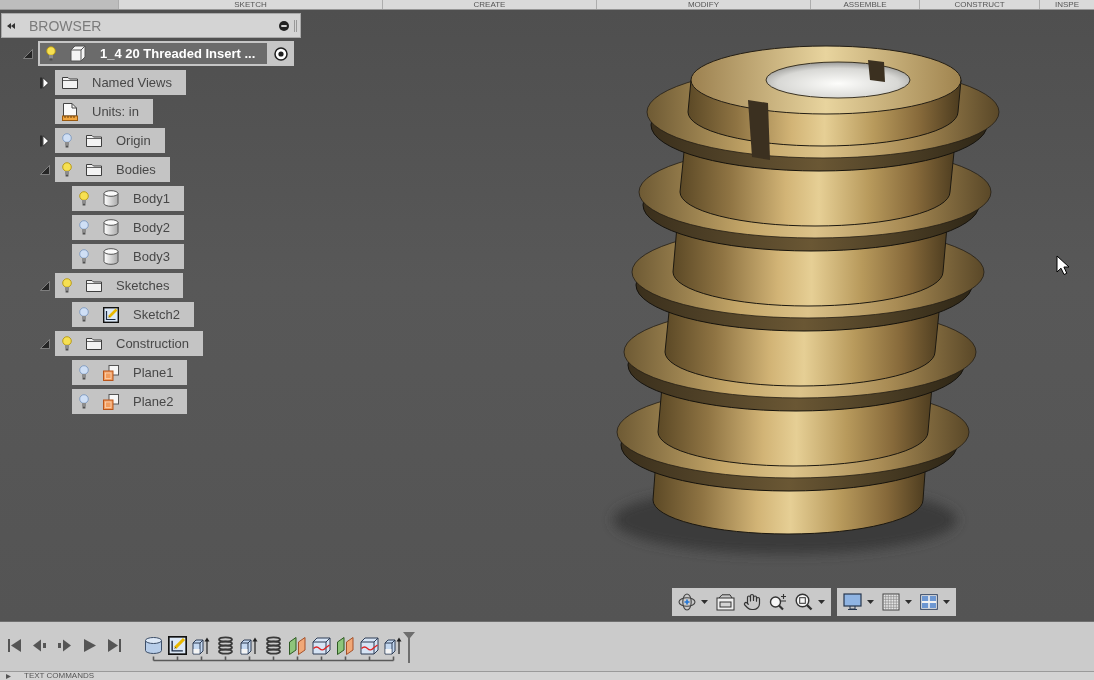  What do you see at coordinates (120, 82) in the screenshot?
I see `tree-item: Named Views` at bounding box center [120, 82].